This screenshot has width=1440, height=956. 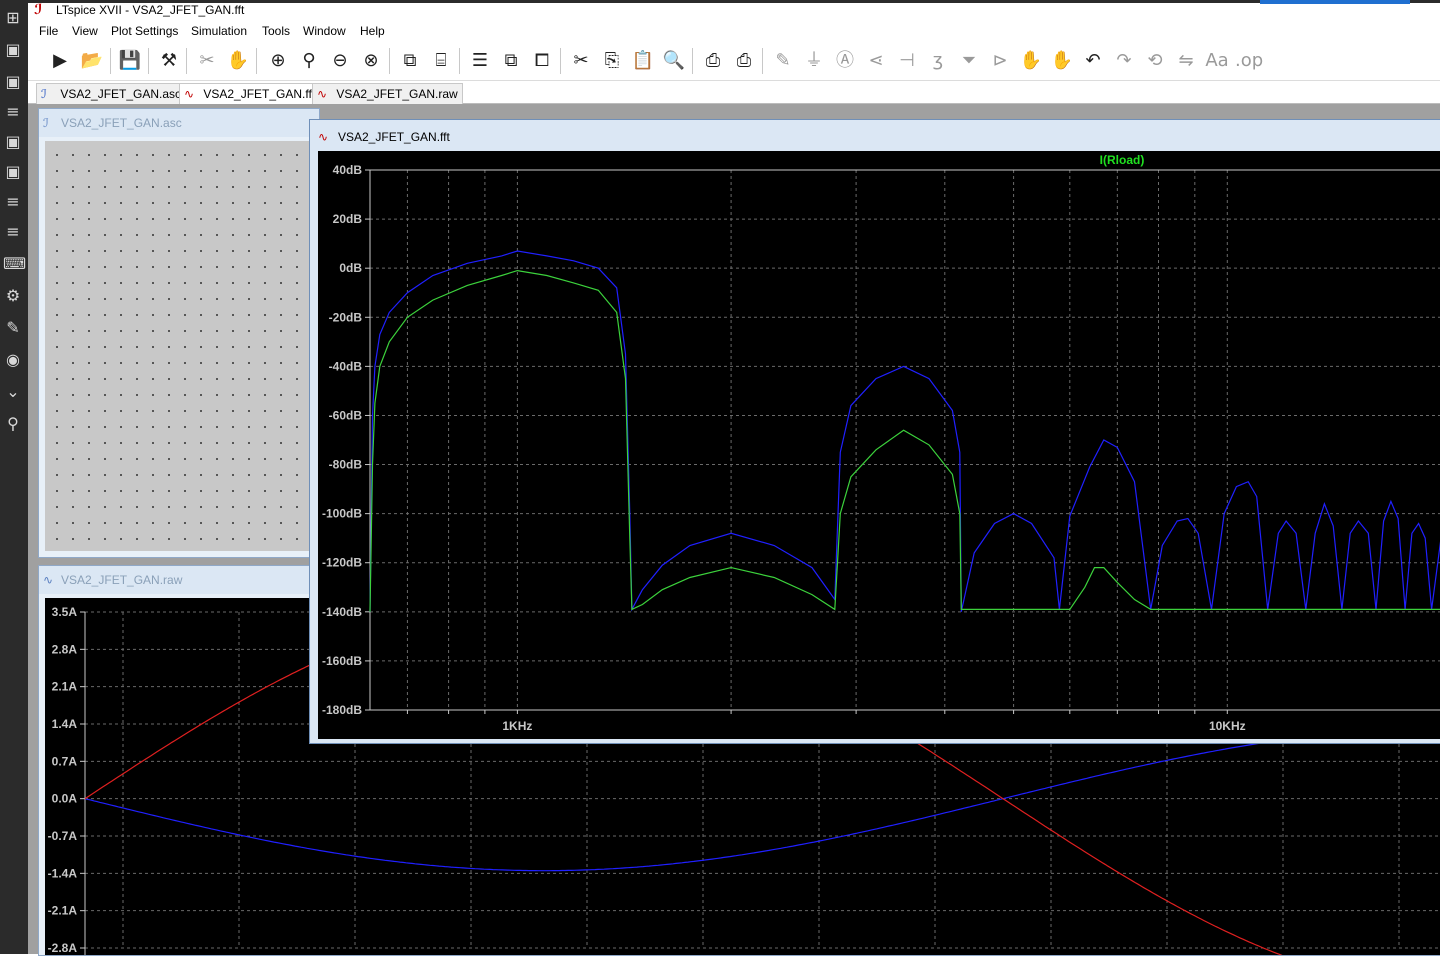 What do you see at coordinates (342, 612) in the screenshot?
I see `fft-y-tick-label: -140dB` at bounding box center [342, 612].